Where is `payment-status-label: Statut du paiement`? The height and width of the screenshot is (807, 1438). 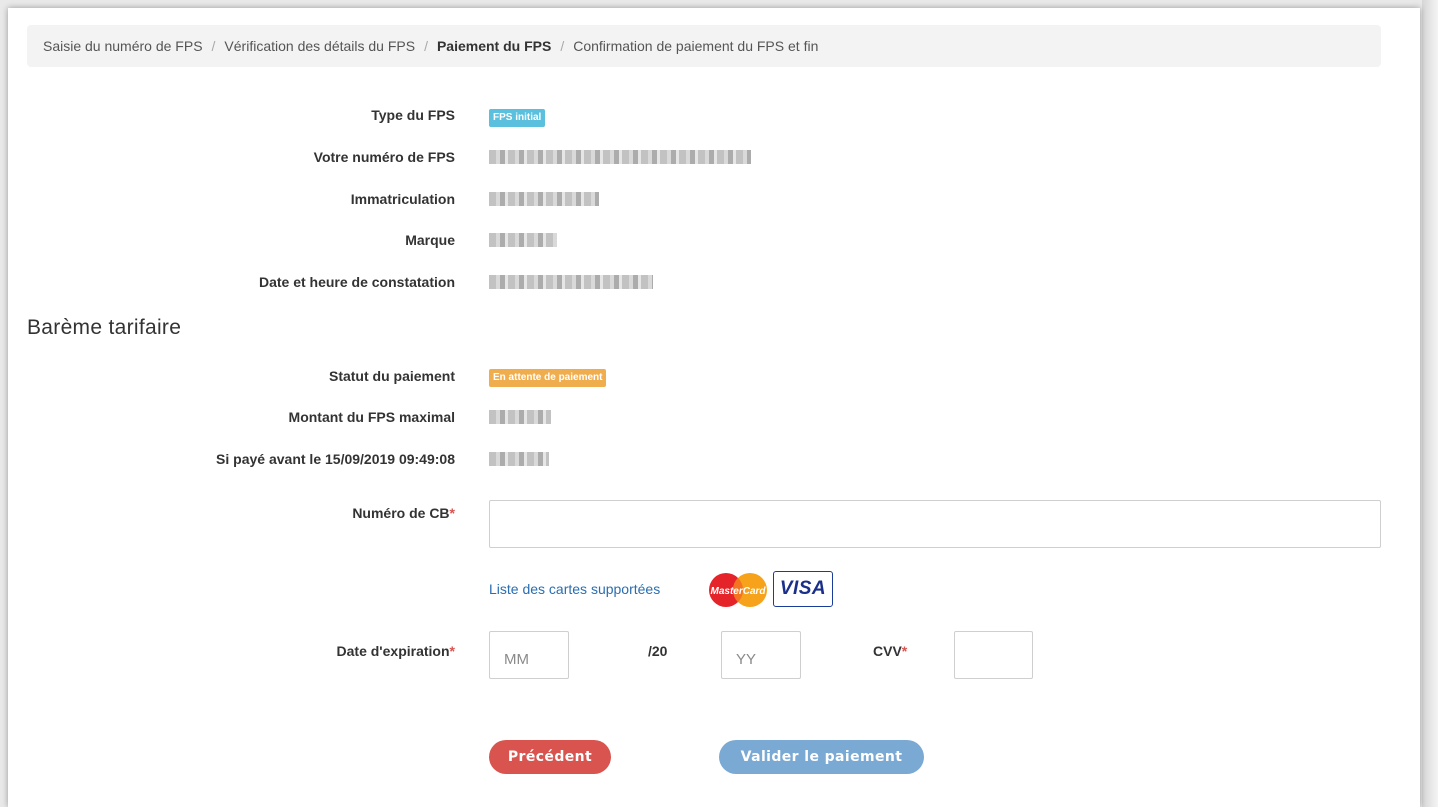
payment-status-label: Statut du paiement is located at coordinates (391, 376).